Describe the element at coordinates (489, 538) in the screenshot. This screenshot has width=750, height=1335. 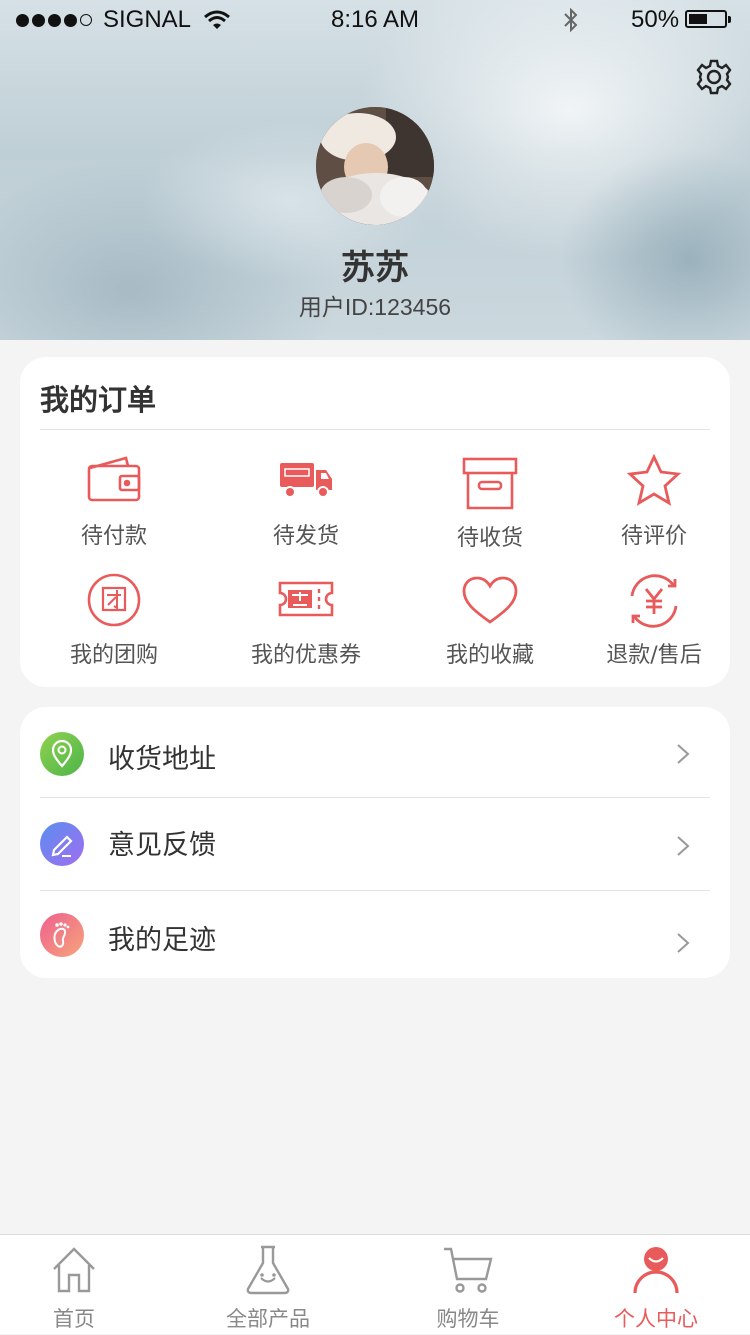
I see `order-item-label: 待收货` at that location.